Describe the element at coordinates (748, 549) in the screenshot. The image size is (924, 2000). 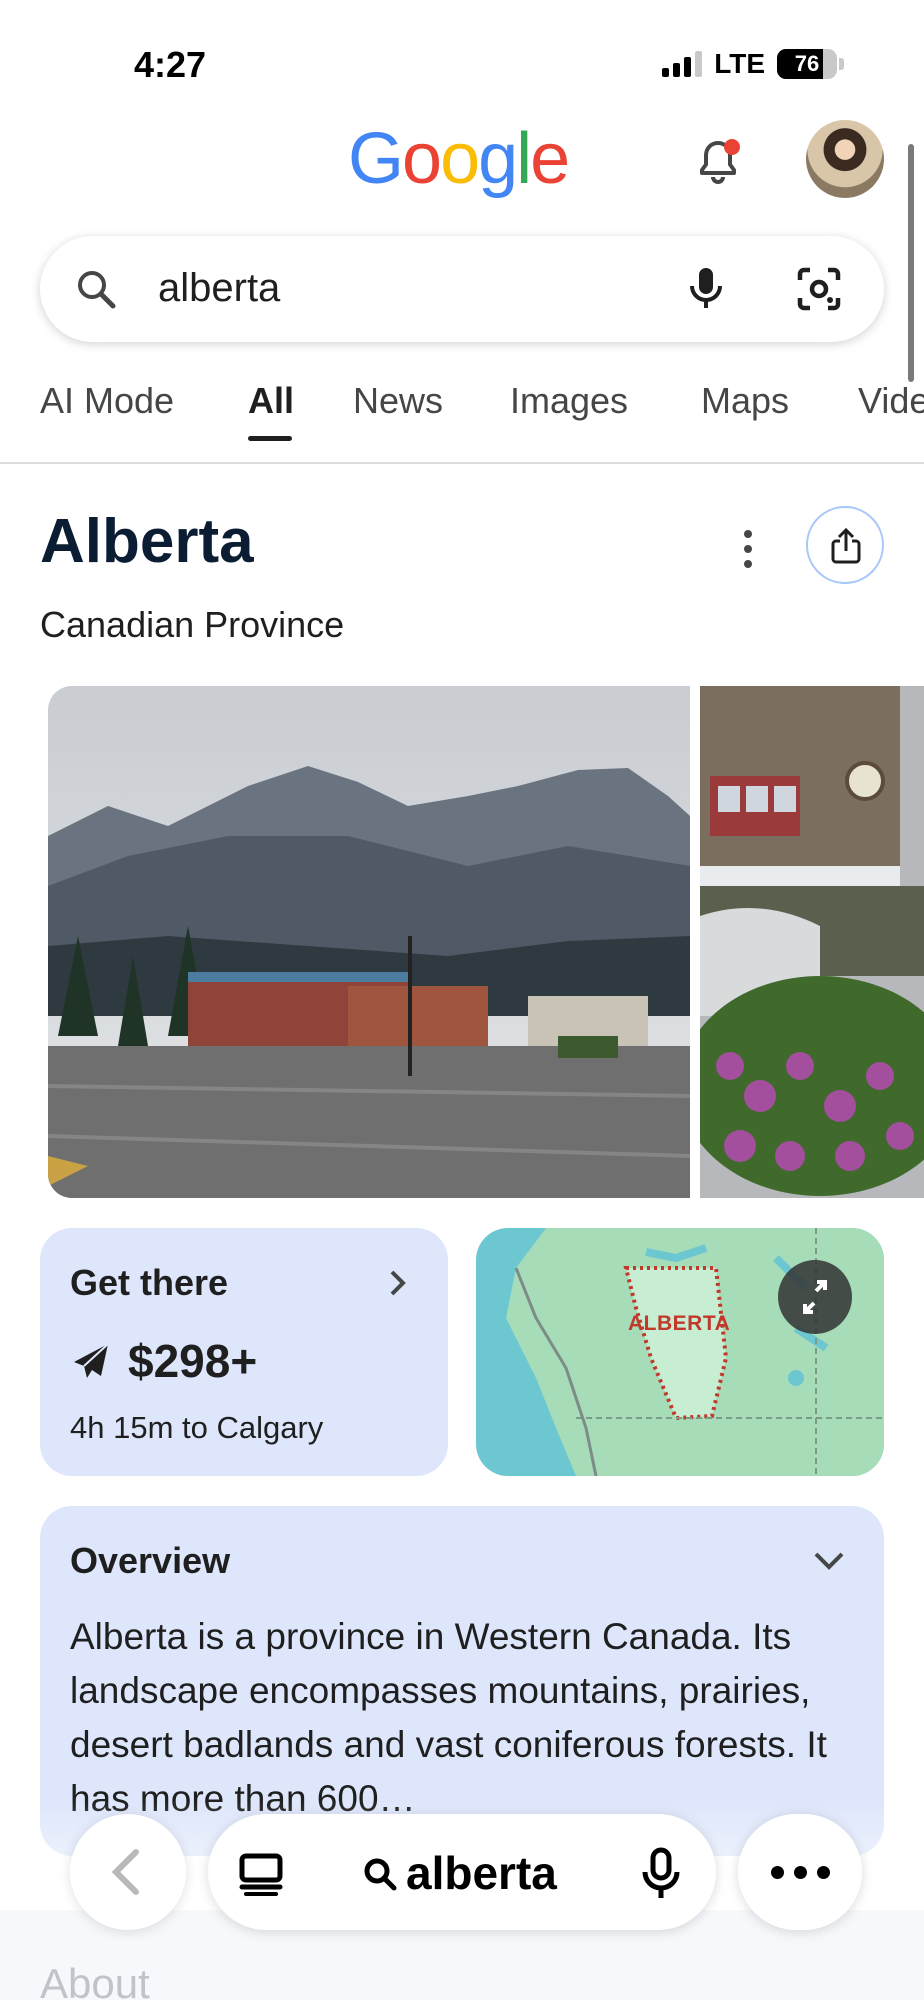
I see `more-options-icon` at that location.